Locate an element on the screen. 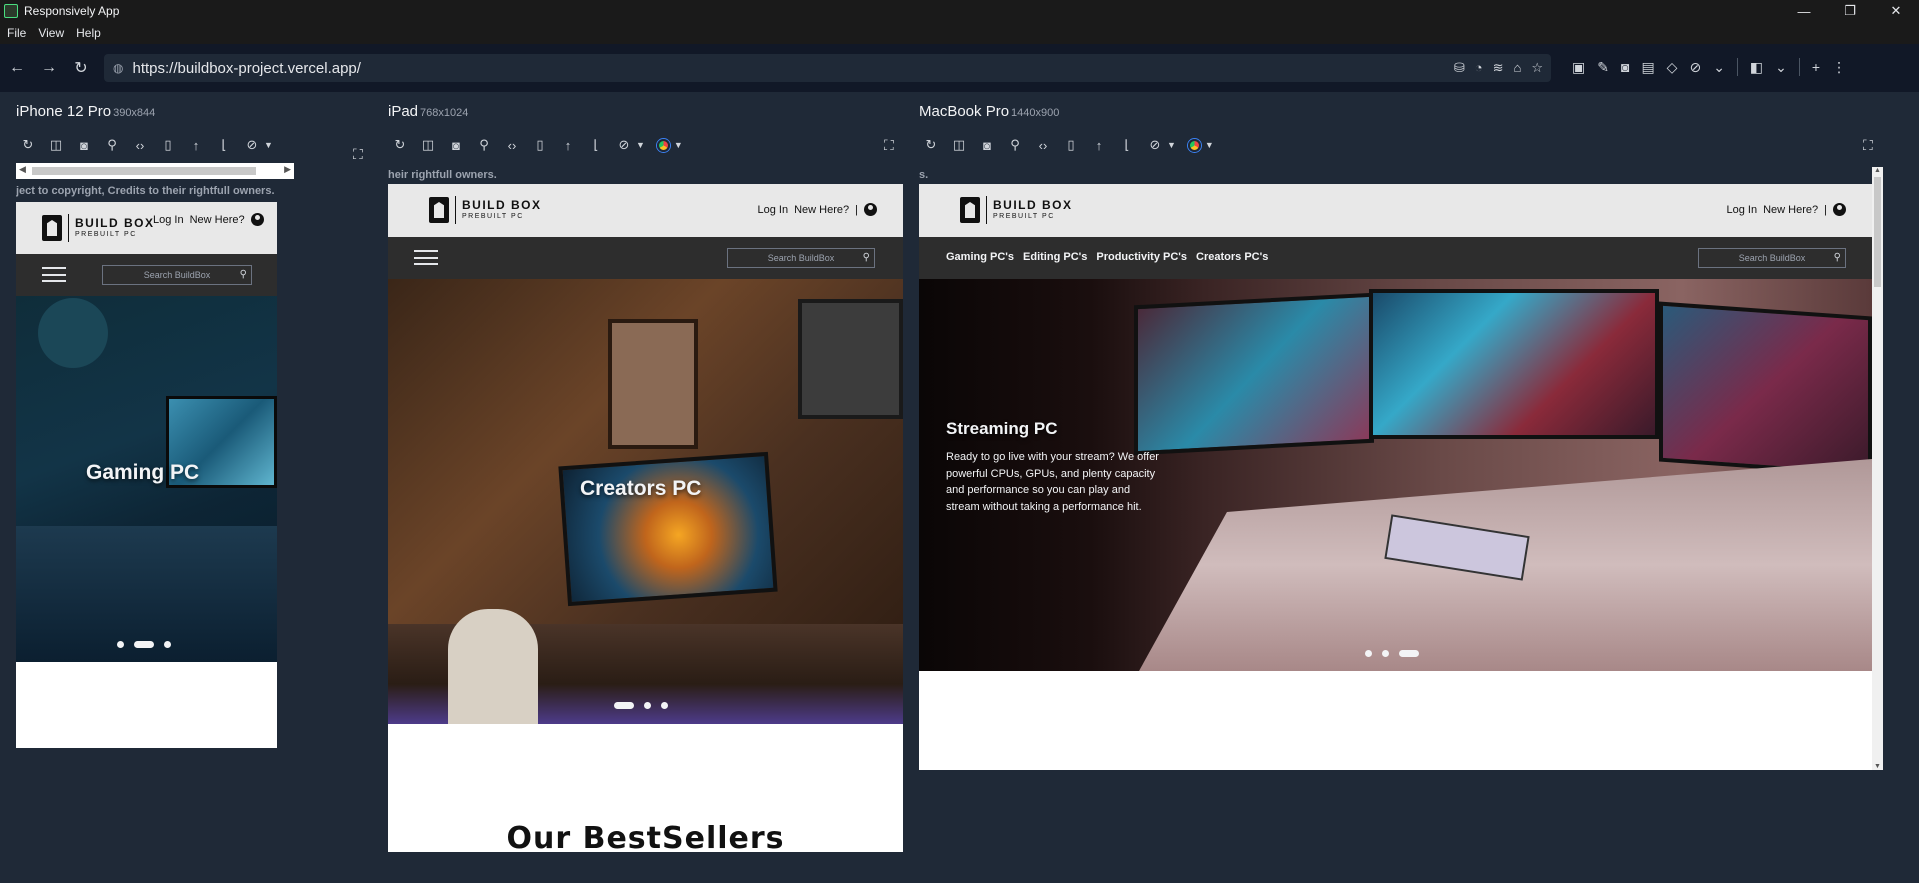 This screenshot has height=883, width=1919. scroll-up-arrow: ▲ is located at coordinates (1877, 170).